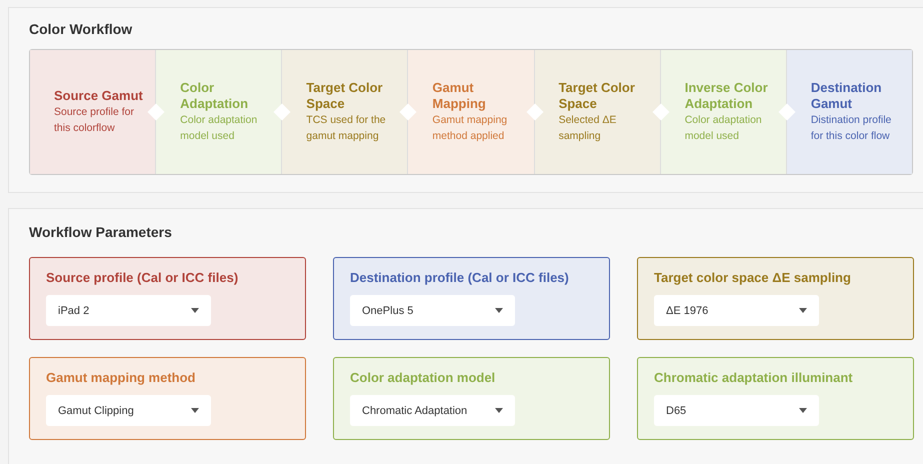  I want to click on step-title: Inverse Color Adaptation, so click(726, 96).